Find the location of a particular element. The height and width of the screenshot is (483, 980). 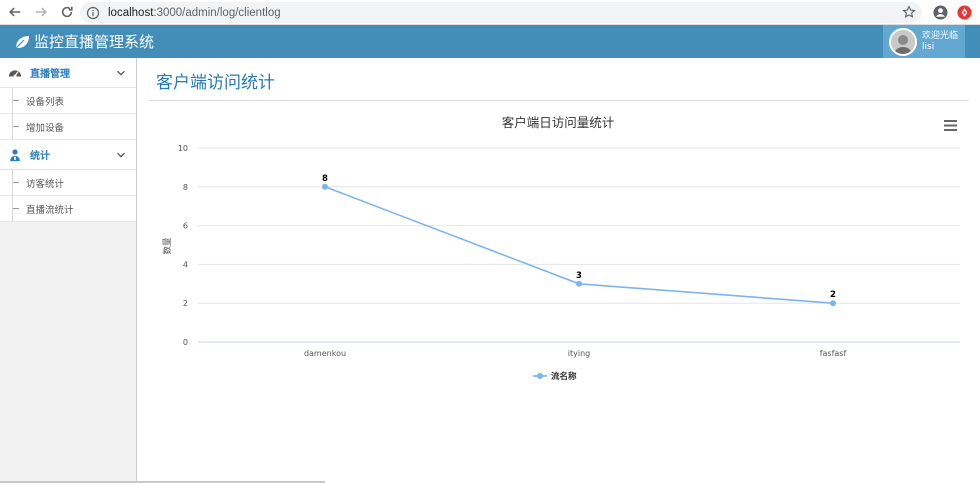

legend-marker is located at coordinates (540, 376).